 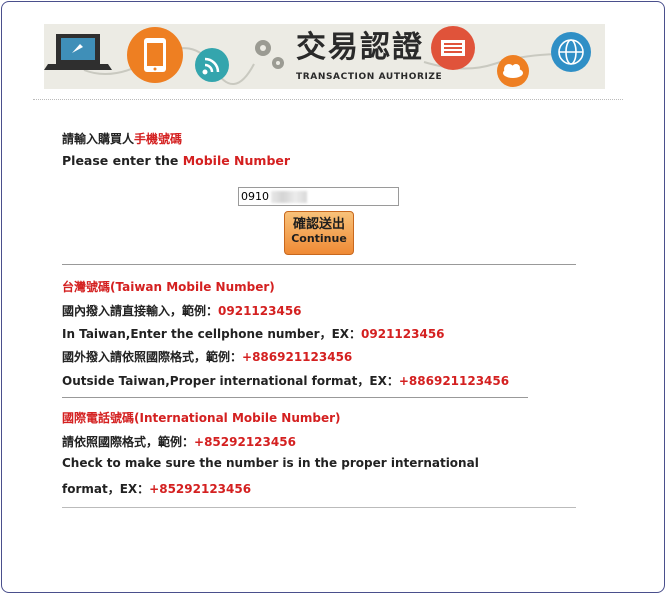 I want to click on prompt-zh-text: 請輸入購買人, so click(x=98, y=139).